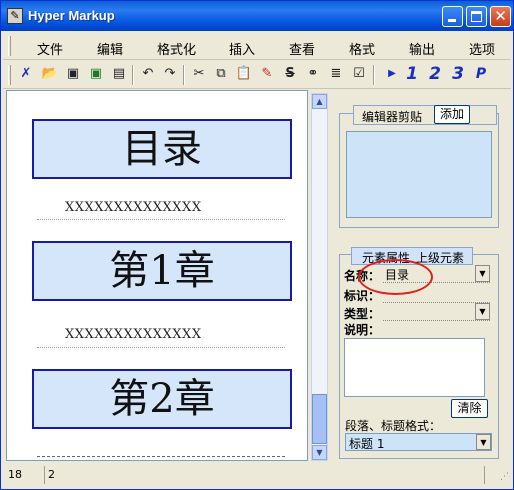 The width and height of the screenshot is (514, 490). I want to click on menu-file: 文件, so click(50, 48).